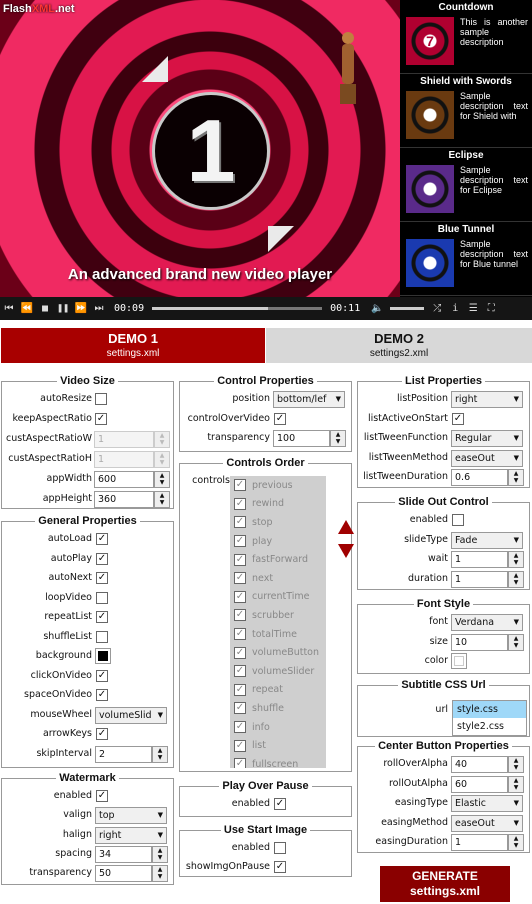 Image resolution: width=532 pixels, height=904 pixels. Describe the element at coordinates (473, 308) in the screenshot. I see `list-icon: ☰` at that location.